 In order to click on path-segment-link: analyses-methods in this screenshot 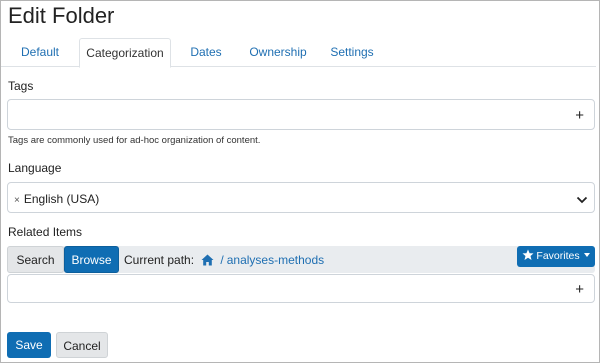, I will do `click(275, 260)`.